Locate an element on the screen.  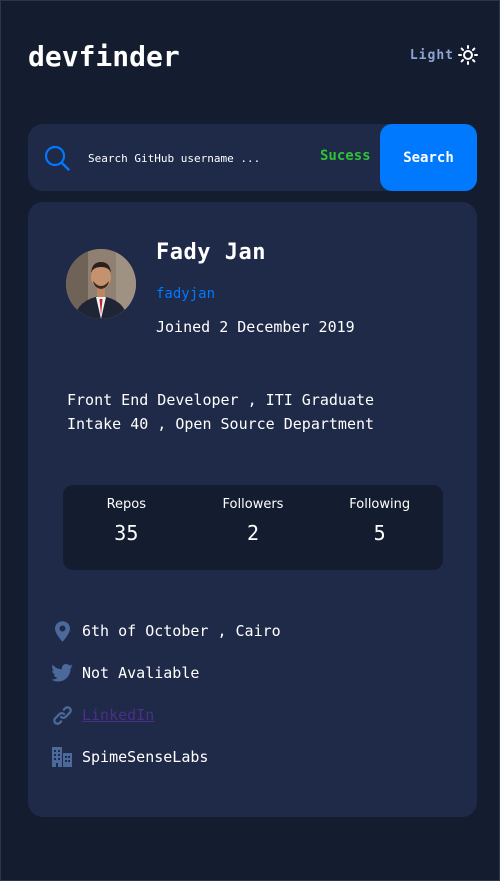
twitter-row: Not Avaliable is located at coordinates (251, 673).